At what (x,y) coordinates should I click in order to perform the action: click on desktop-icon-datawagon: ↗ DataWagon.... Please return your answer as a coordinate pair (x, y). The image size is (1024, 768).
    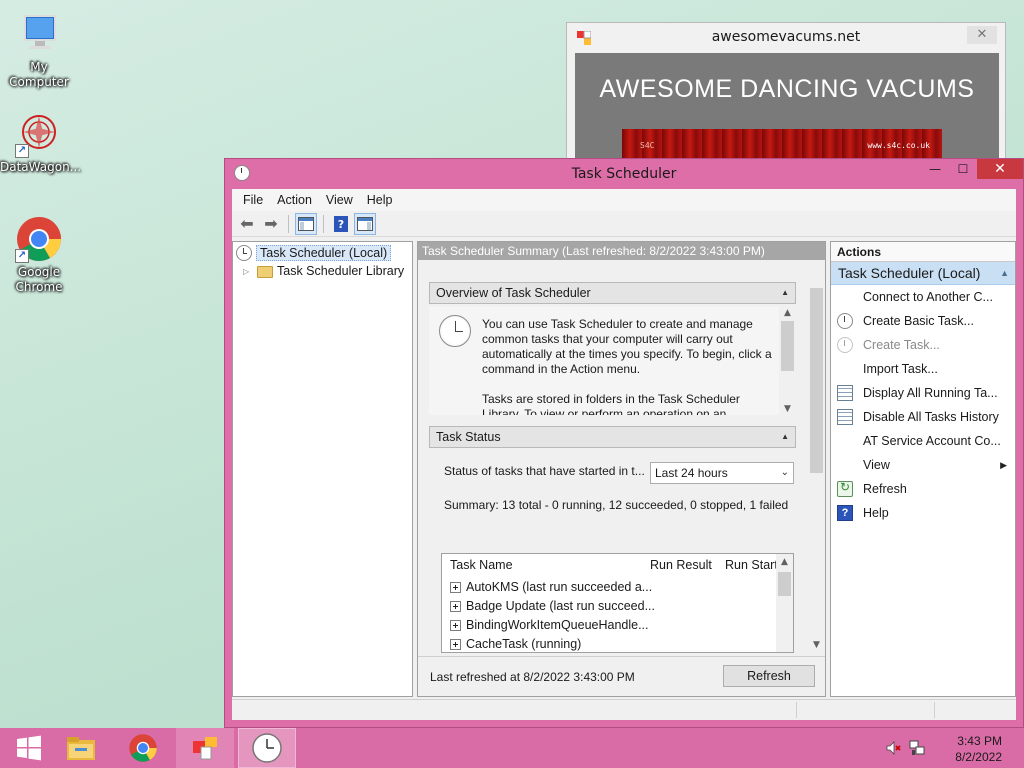
    Looking at the image, I should click on (40, 142).